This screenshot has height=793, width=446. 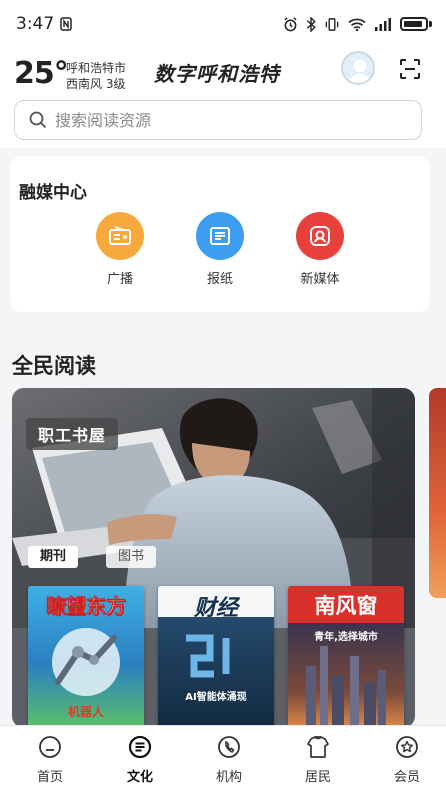 I want to click on magazine-cover-2: 财经 AI智能体涌现, so click(x=216, y=657).